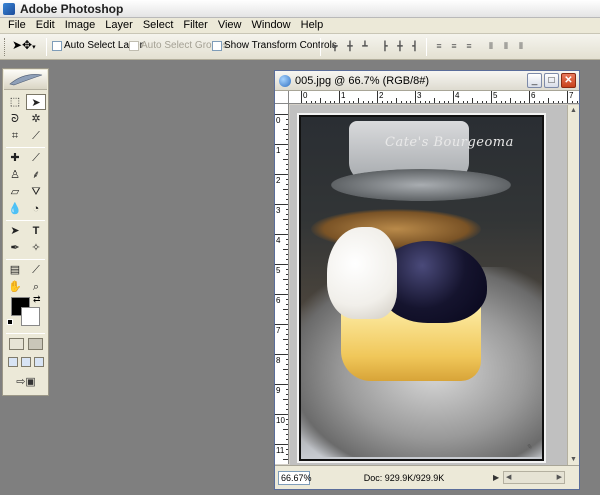 This screenshot has height=495, width=600. Describe the element at coordinates (15, 136) in the screenshot. I see `crop-tool-icon: ⌗` at that location.